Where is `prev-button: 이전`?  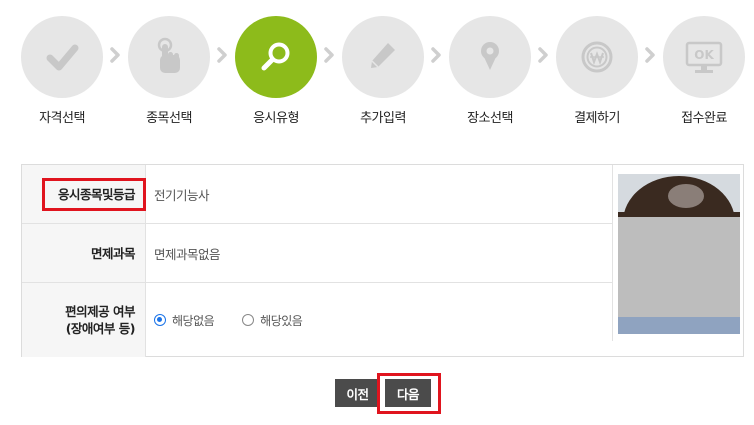 prev-button: 이전 is located at coordinates (357, 393).